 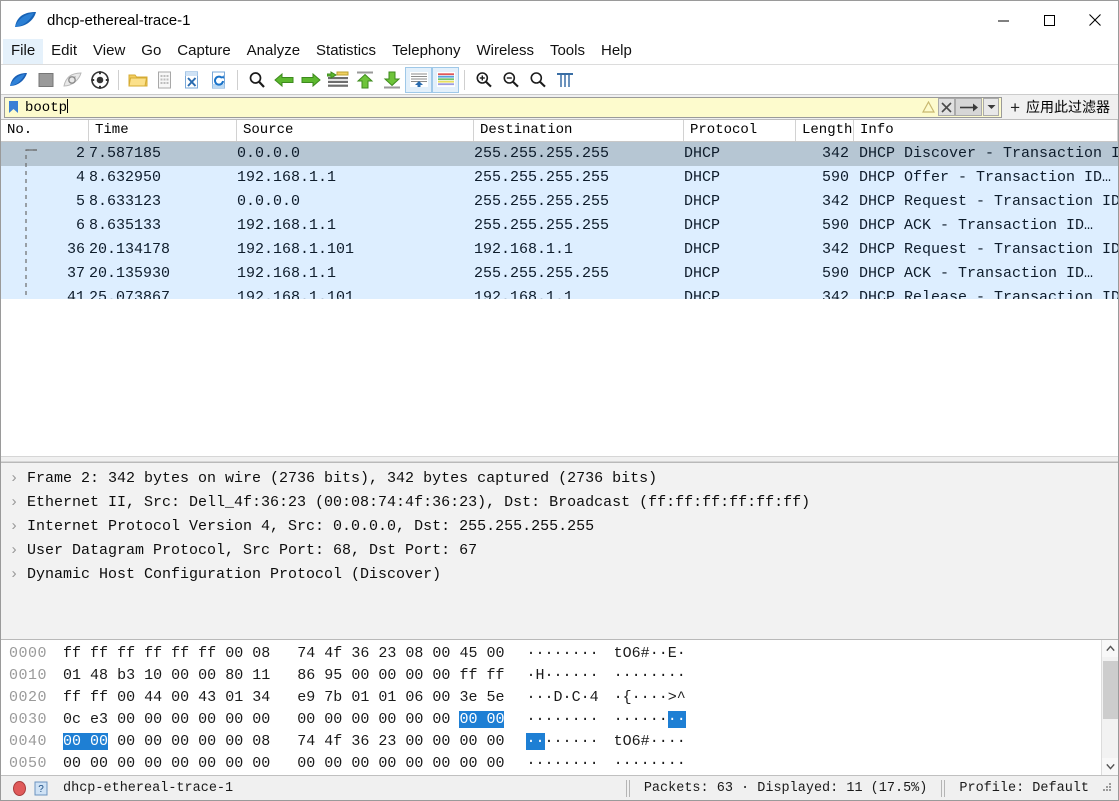 What do you see at coordinates (576, 697) in the screenshot?
I see `ascii-char: C` at bounding box center [576, 697].